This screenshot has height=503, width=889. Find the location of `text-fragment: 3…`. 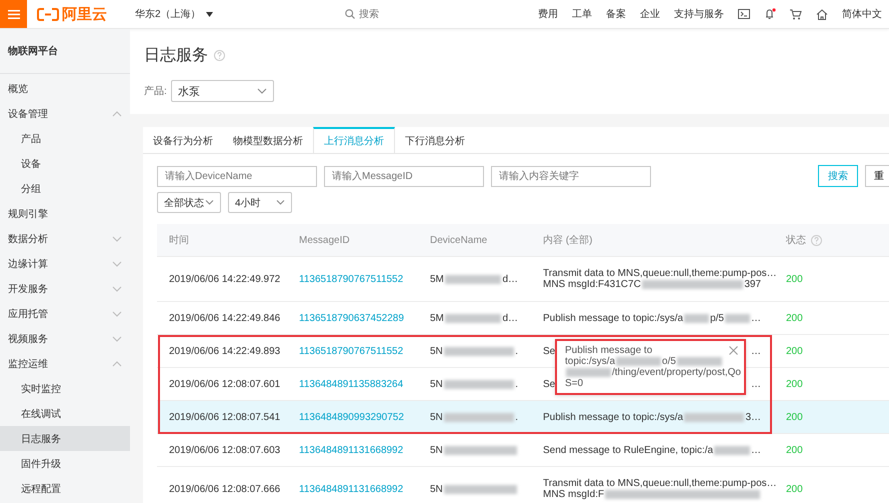

text-fragment: 3… is located at coordinates (753, 417).